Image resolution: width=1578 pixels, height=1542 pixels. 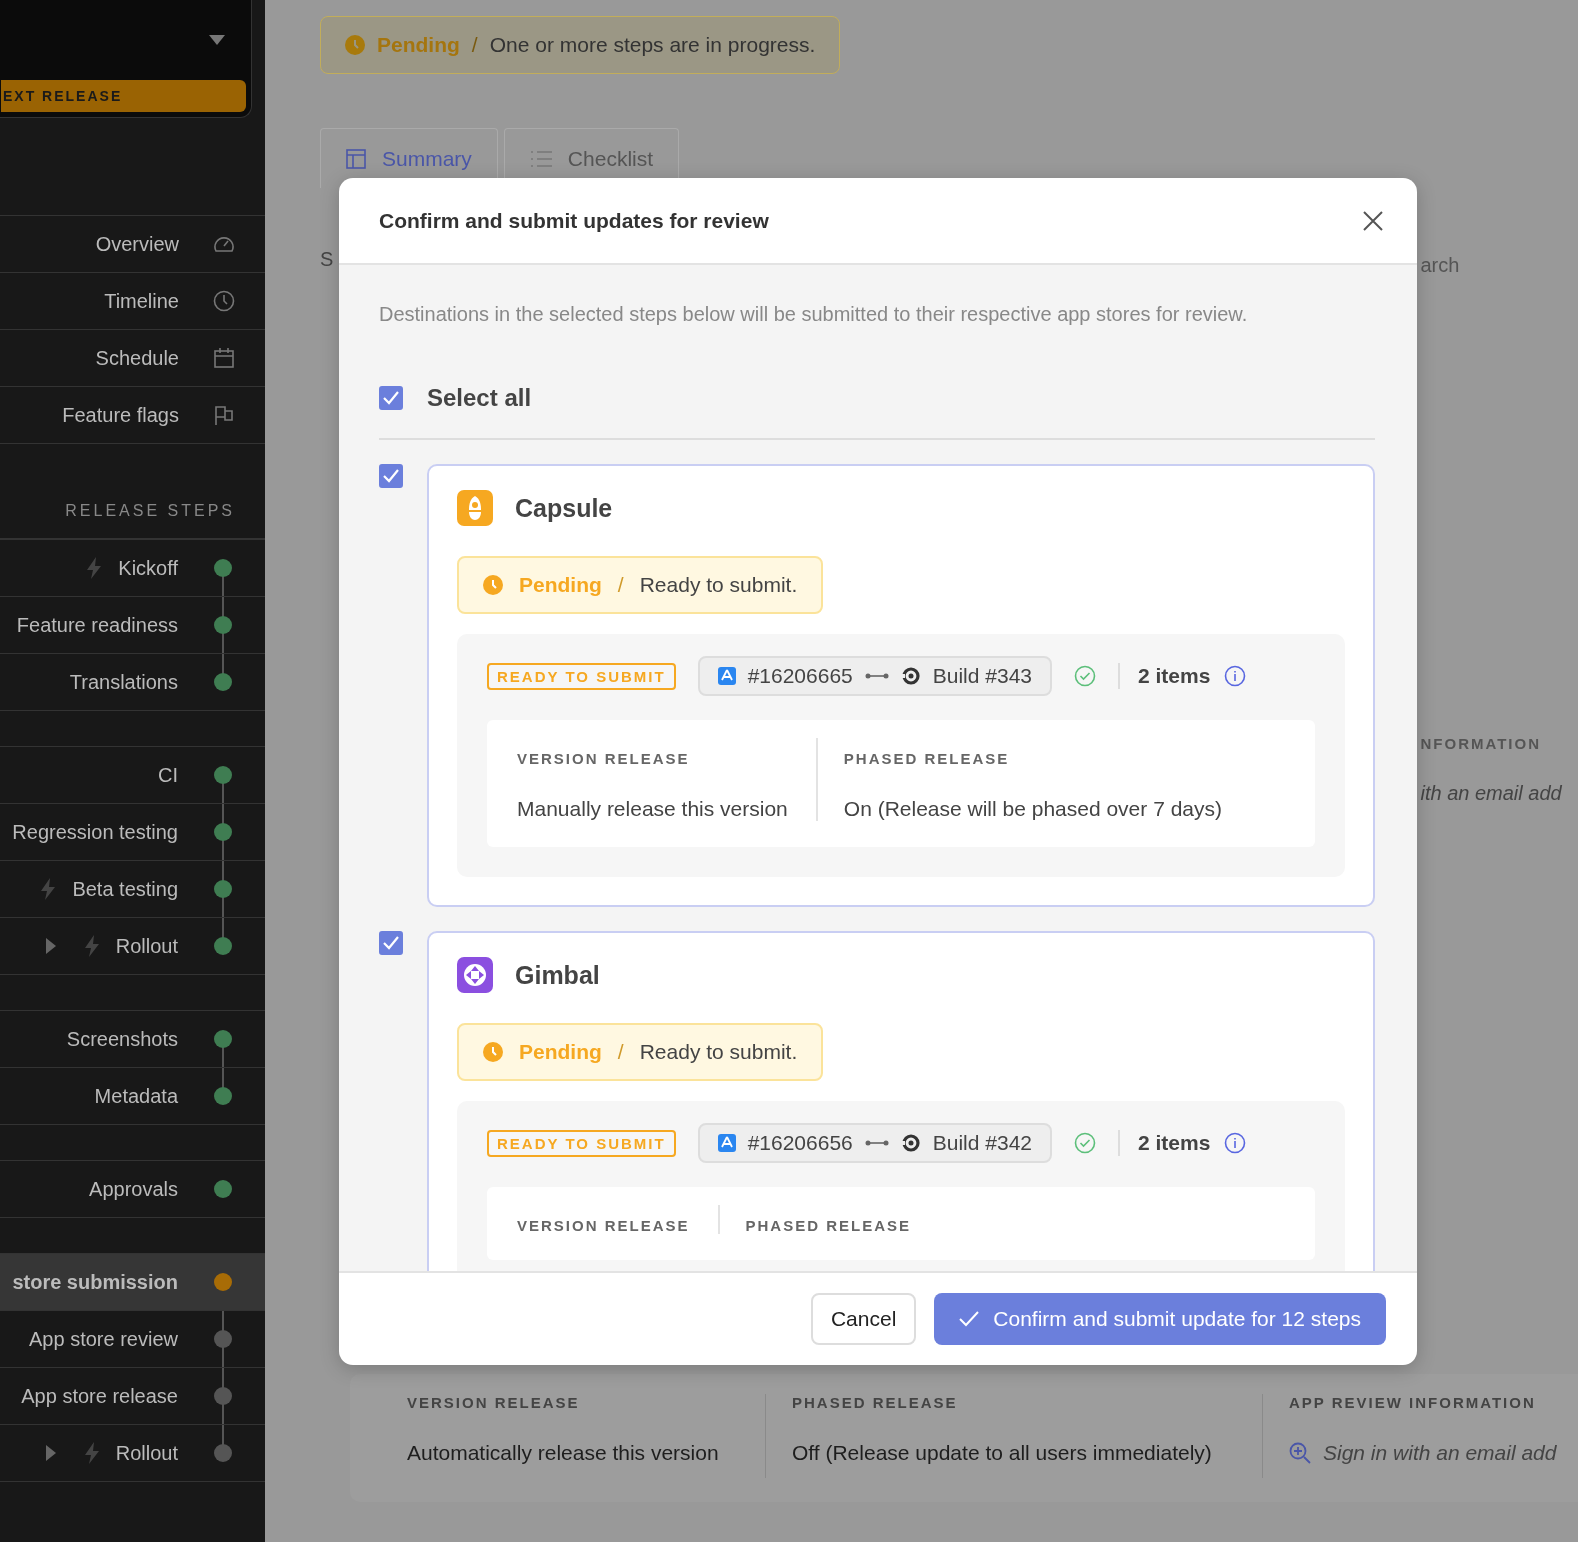 I want to click on list-icon, so click(x=540, y=158).